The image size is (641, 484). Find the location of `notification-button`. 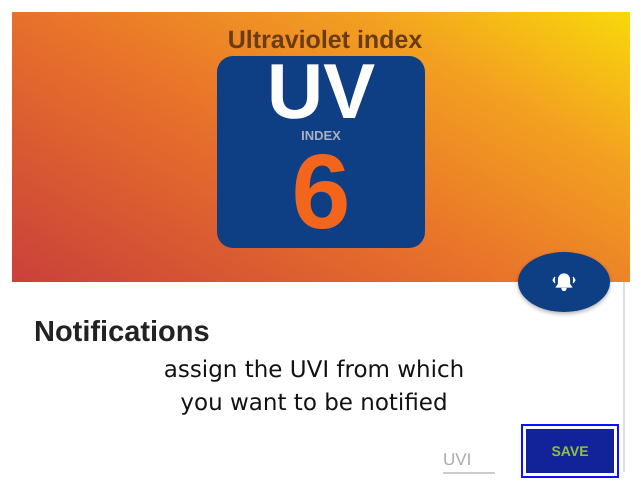

notification-button is located at coordinates (564, 282).